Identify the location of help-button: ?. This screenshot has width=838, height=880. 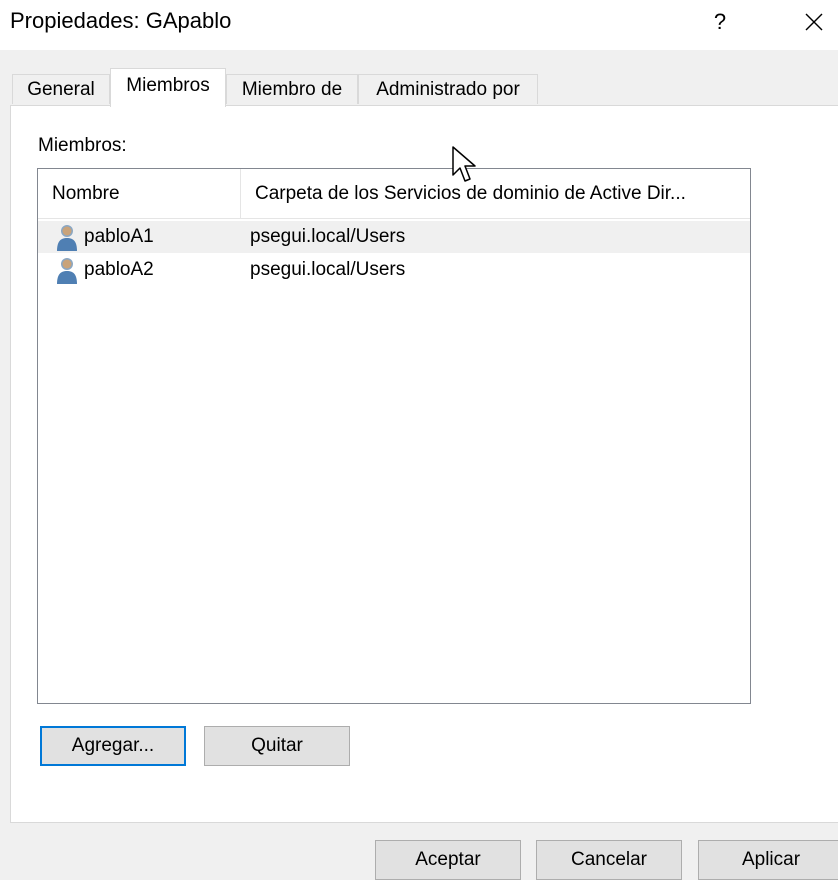
(720, 22).